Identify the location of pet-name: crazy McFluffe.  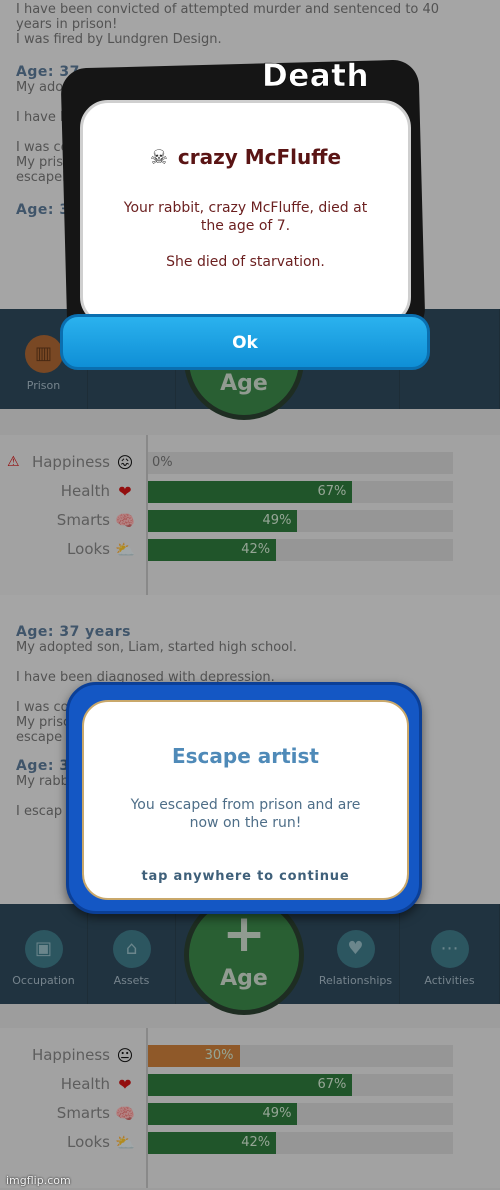
(259, 157).